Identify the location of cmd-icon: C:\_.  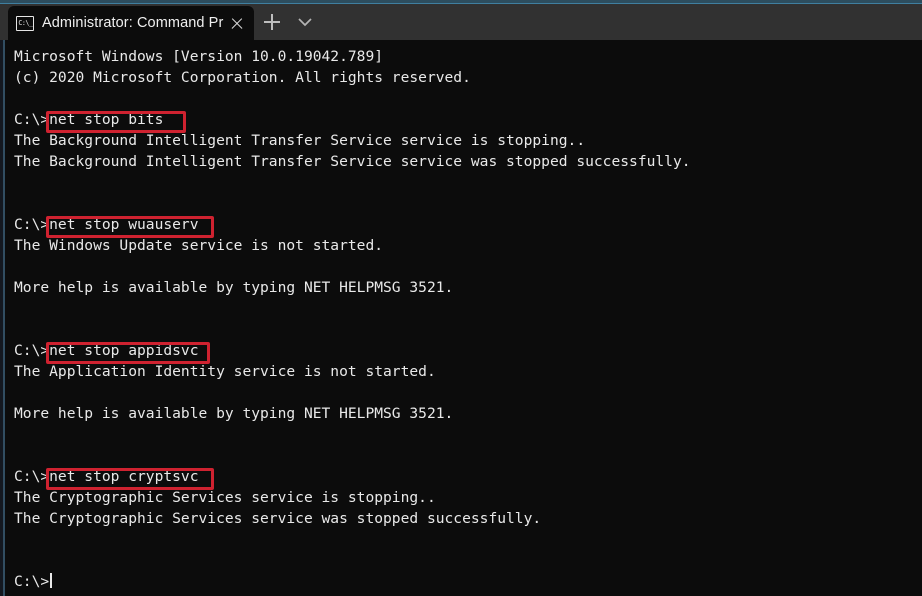
(25, 23).